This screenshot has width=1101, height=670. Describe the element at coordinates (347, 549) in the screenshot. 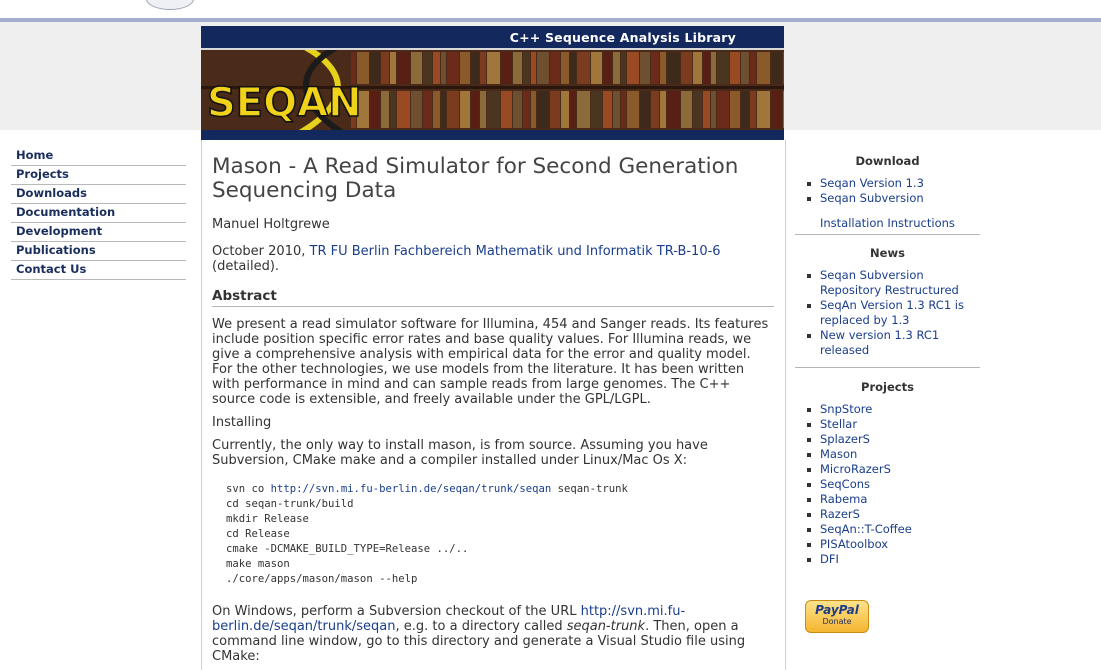

I see `code-line: cmake -DCMAKE_BUILD_TYPE=Release ../..` at that location.